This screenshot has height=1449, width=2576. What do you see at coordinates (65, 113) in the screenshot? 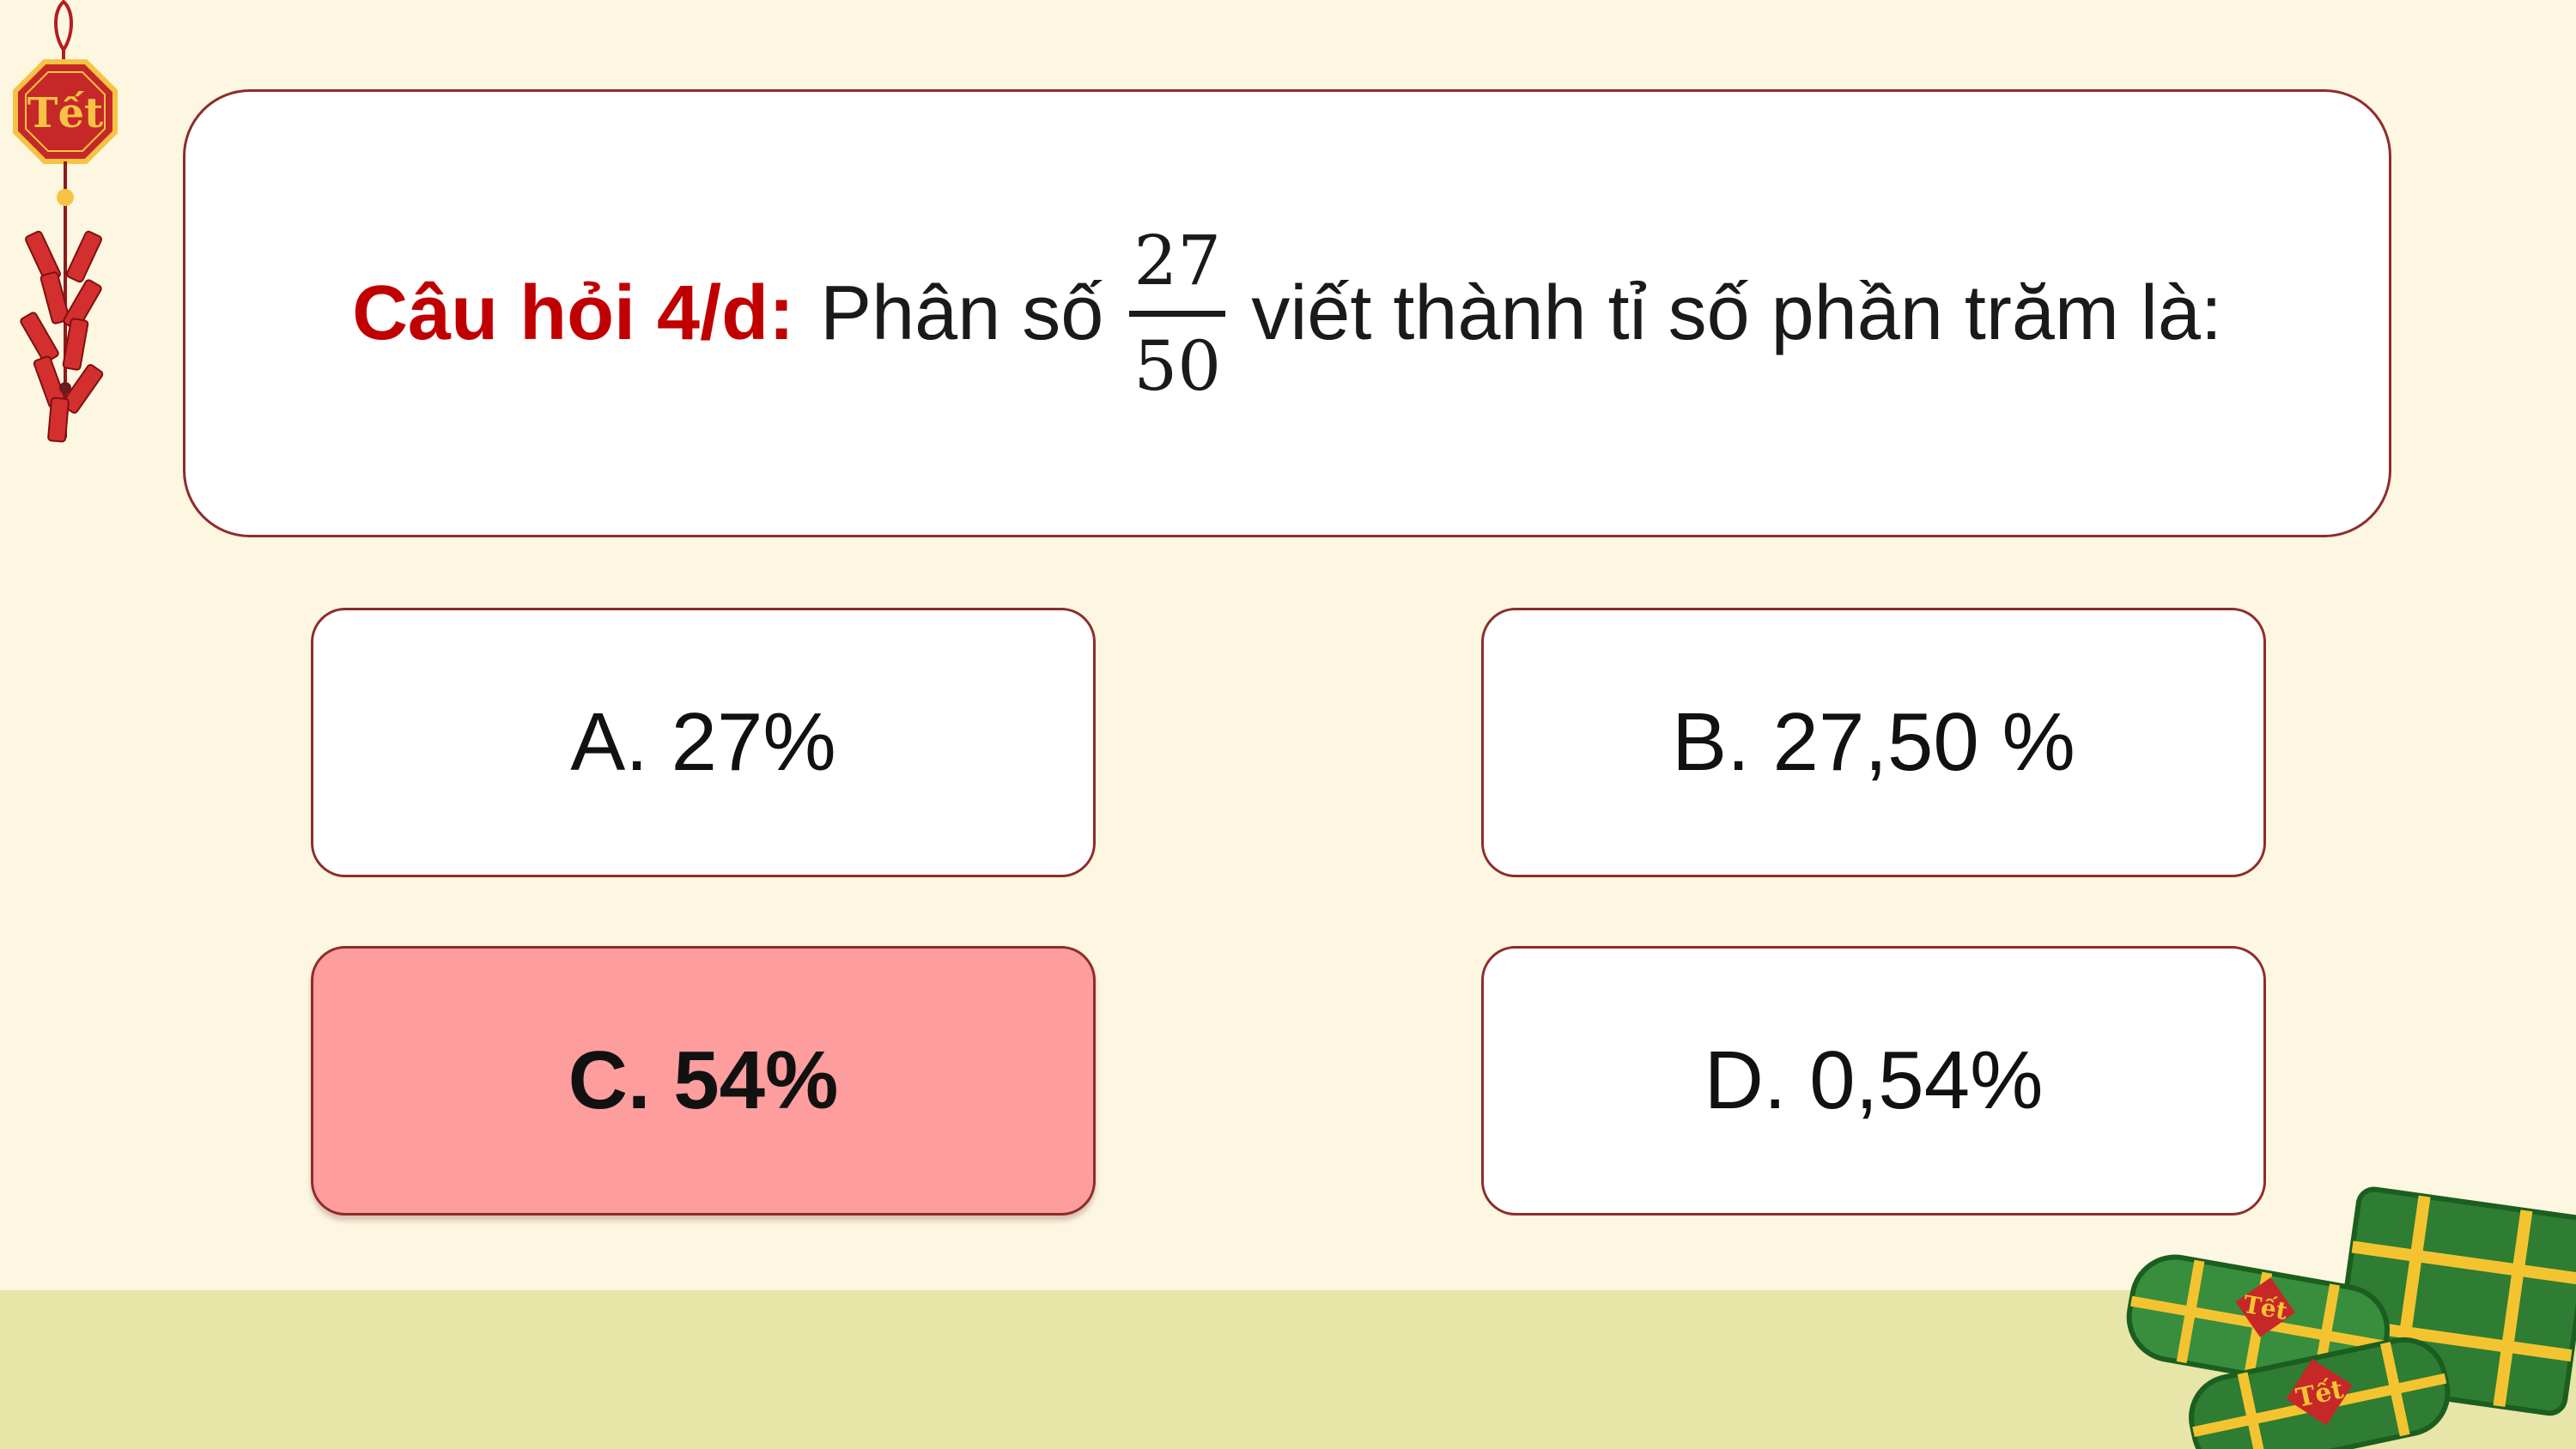
I see `ornament-label: Tết` at bounding box center [65, 113].